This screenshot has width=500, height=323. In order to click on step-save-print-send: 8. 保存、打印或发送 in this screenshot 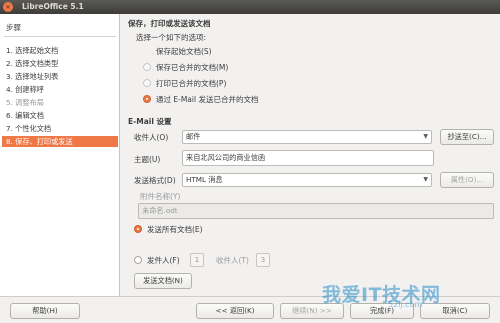, I will do `click(60, 141)`.